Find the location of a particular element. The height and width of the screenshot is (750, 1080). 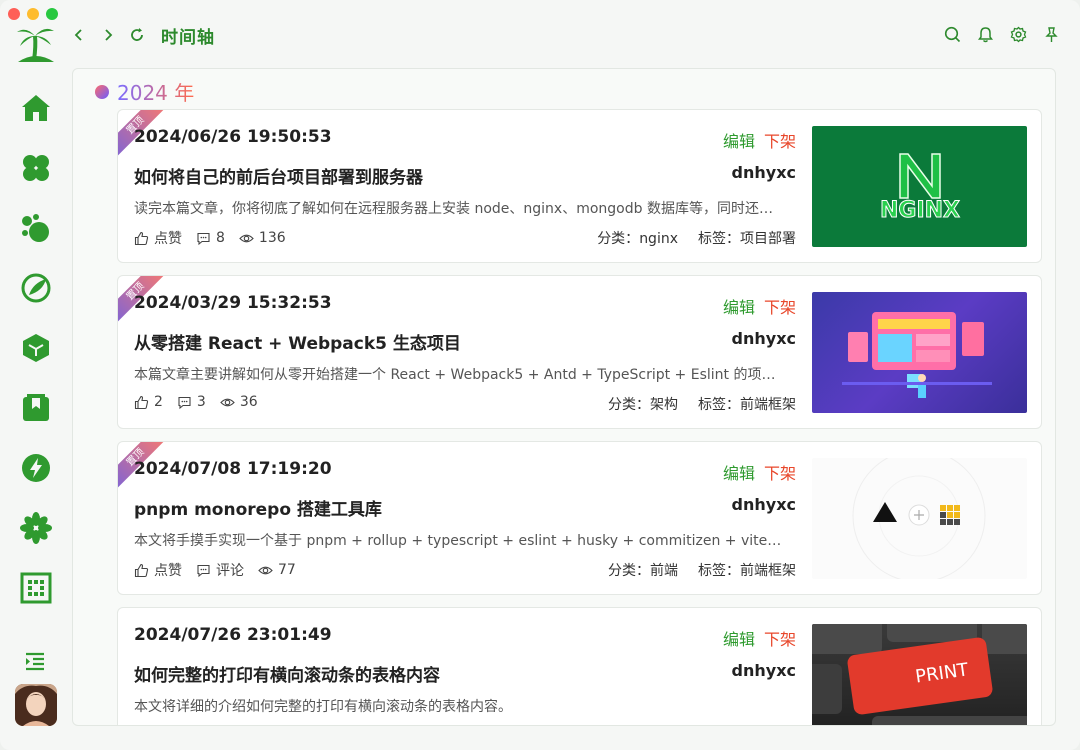

bookmark-icon is located at coordinates (36, 408).